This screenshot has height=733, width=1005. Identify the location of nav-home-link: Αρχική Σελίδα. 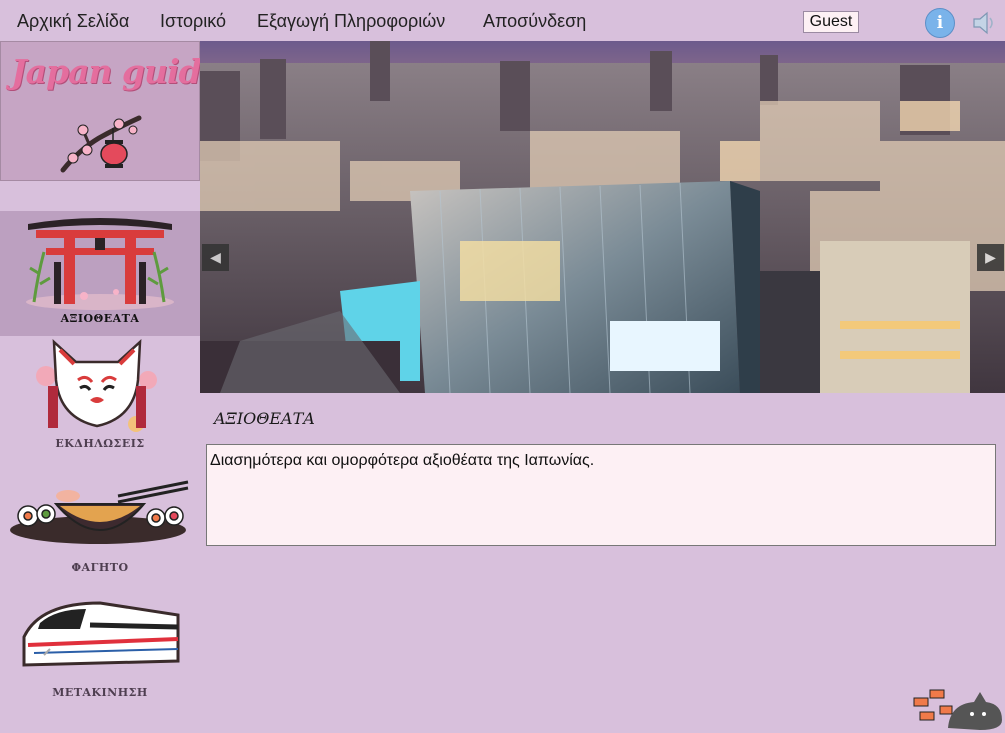
(73, 21).